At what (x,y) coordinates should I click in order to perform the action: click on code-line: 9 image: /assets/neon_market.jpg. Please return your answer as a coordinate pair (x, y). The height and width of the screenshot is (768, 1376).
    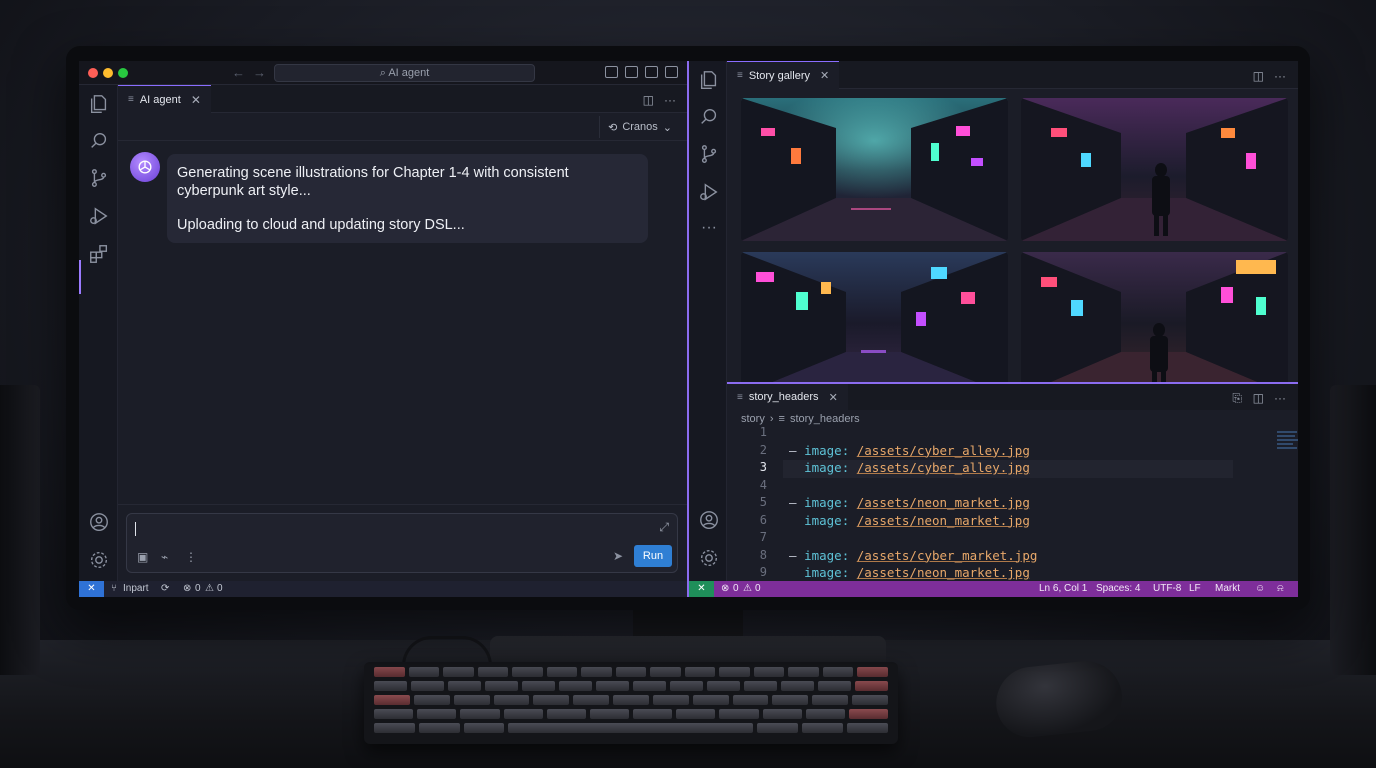
    Looking at the image, I should click on (987, 574).